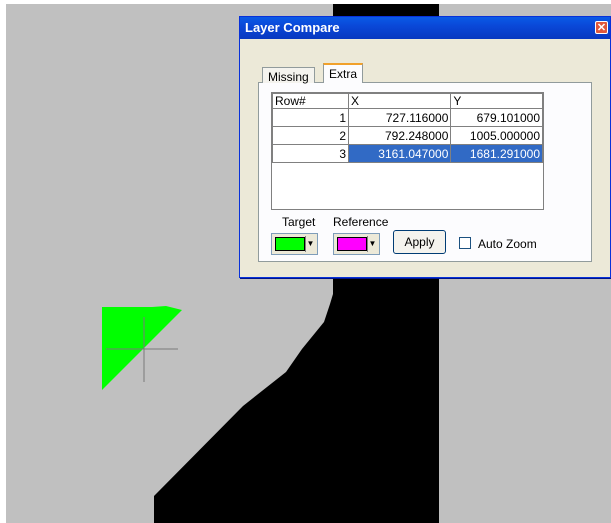 This screenshot has height=523, width=611. What do you see at coordinates (496, 153) in the screenshot?
I see `y-cell: 1681.291000` at bounding box center [496, 153].